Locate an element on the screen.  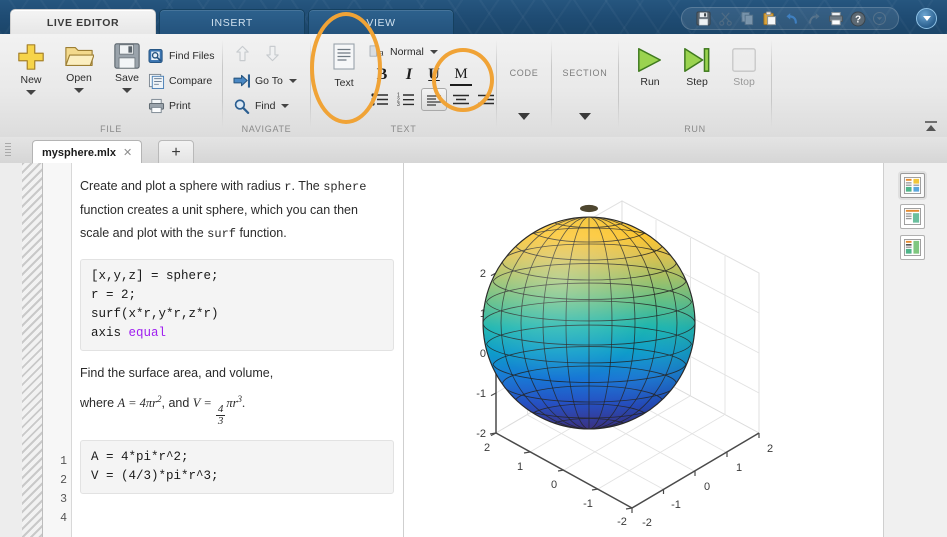
save-button: Save is located at coordinates (127, 67).